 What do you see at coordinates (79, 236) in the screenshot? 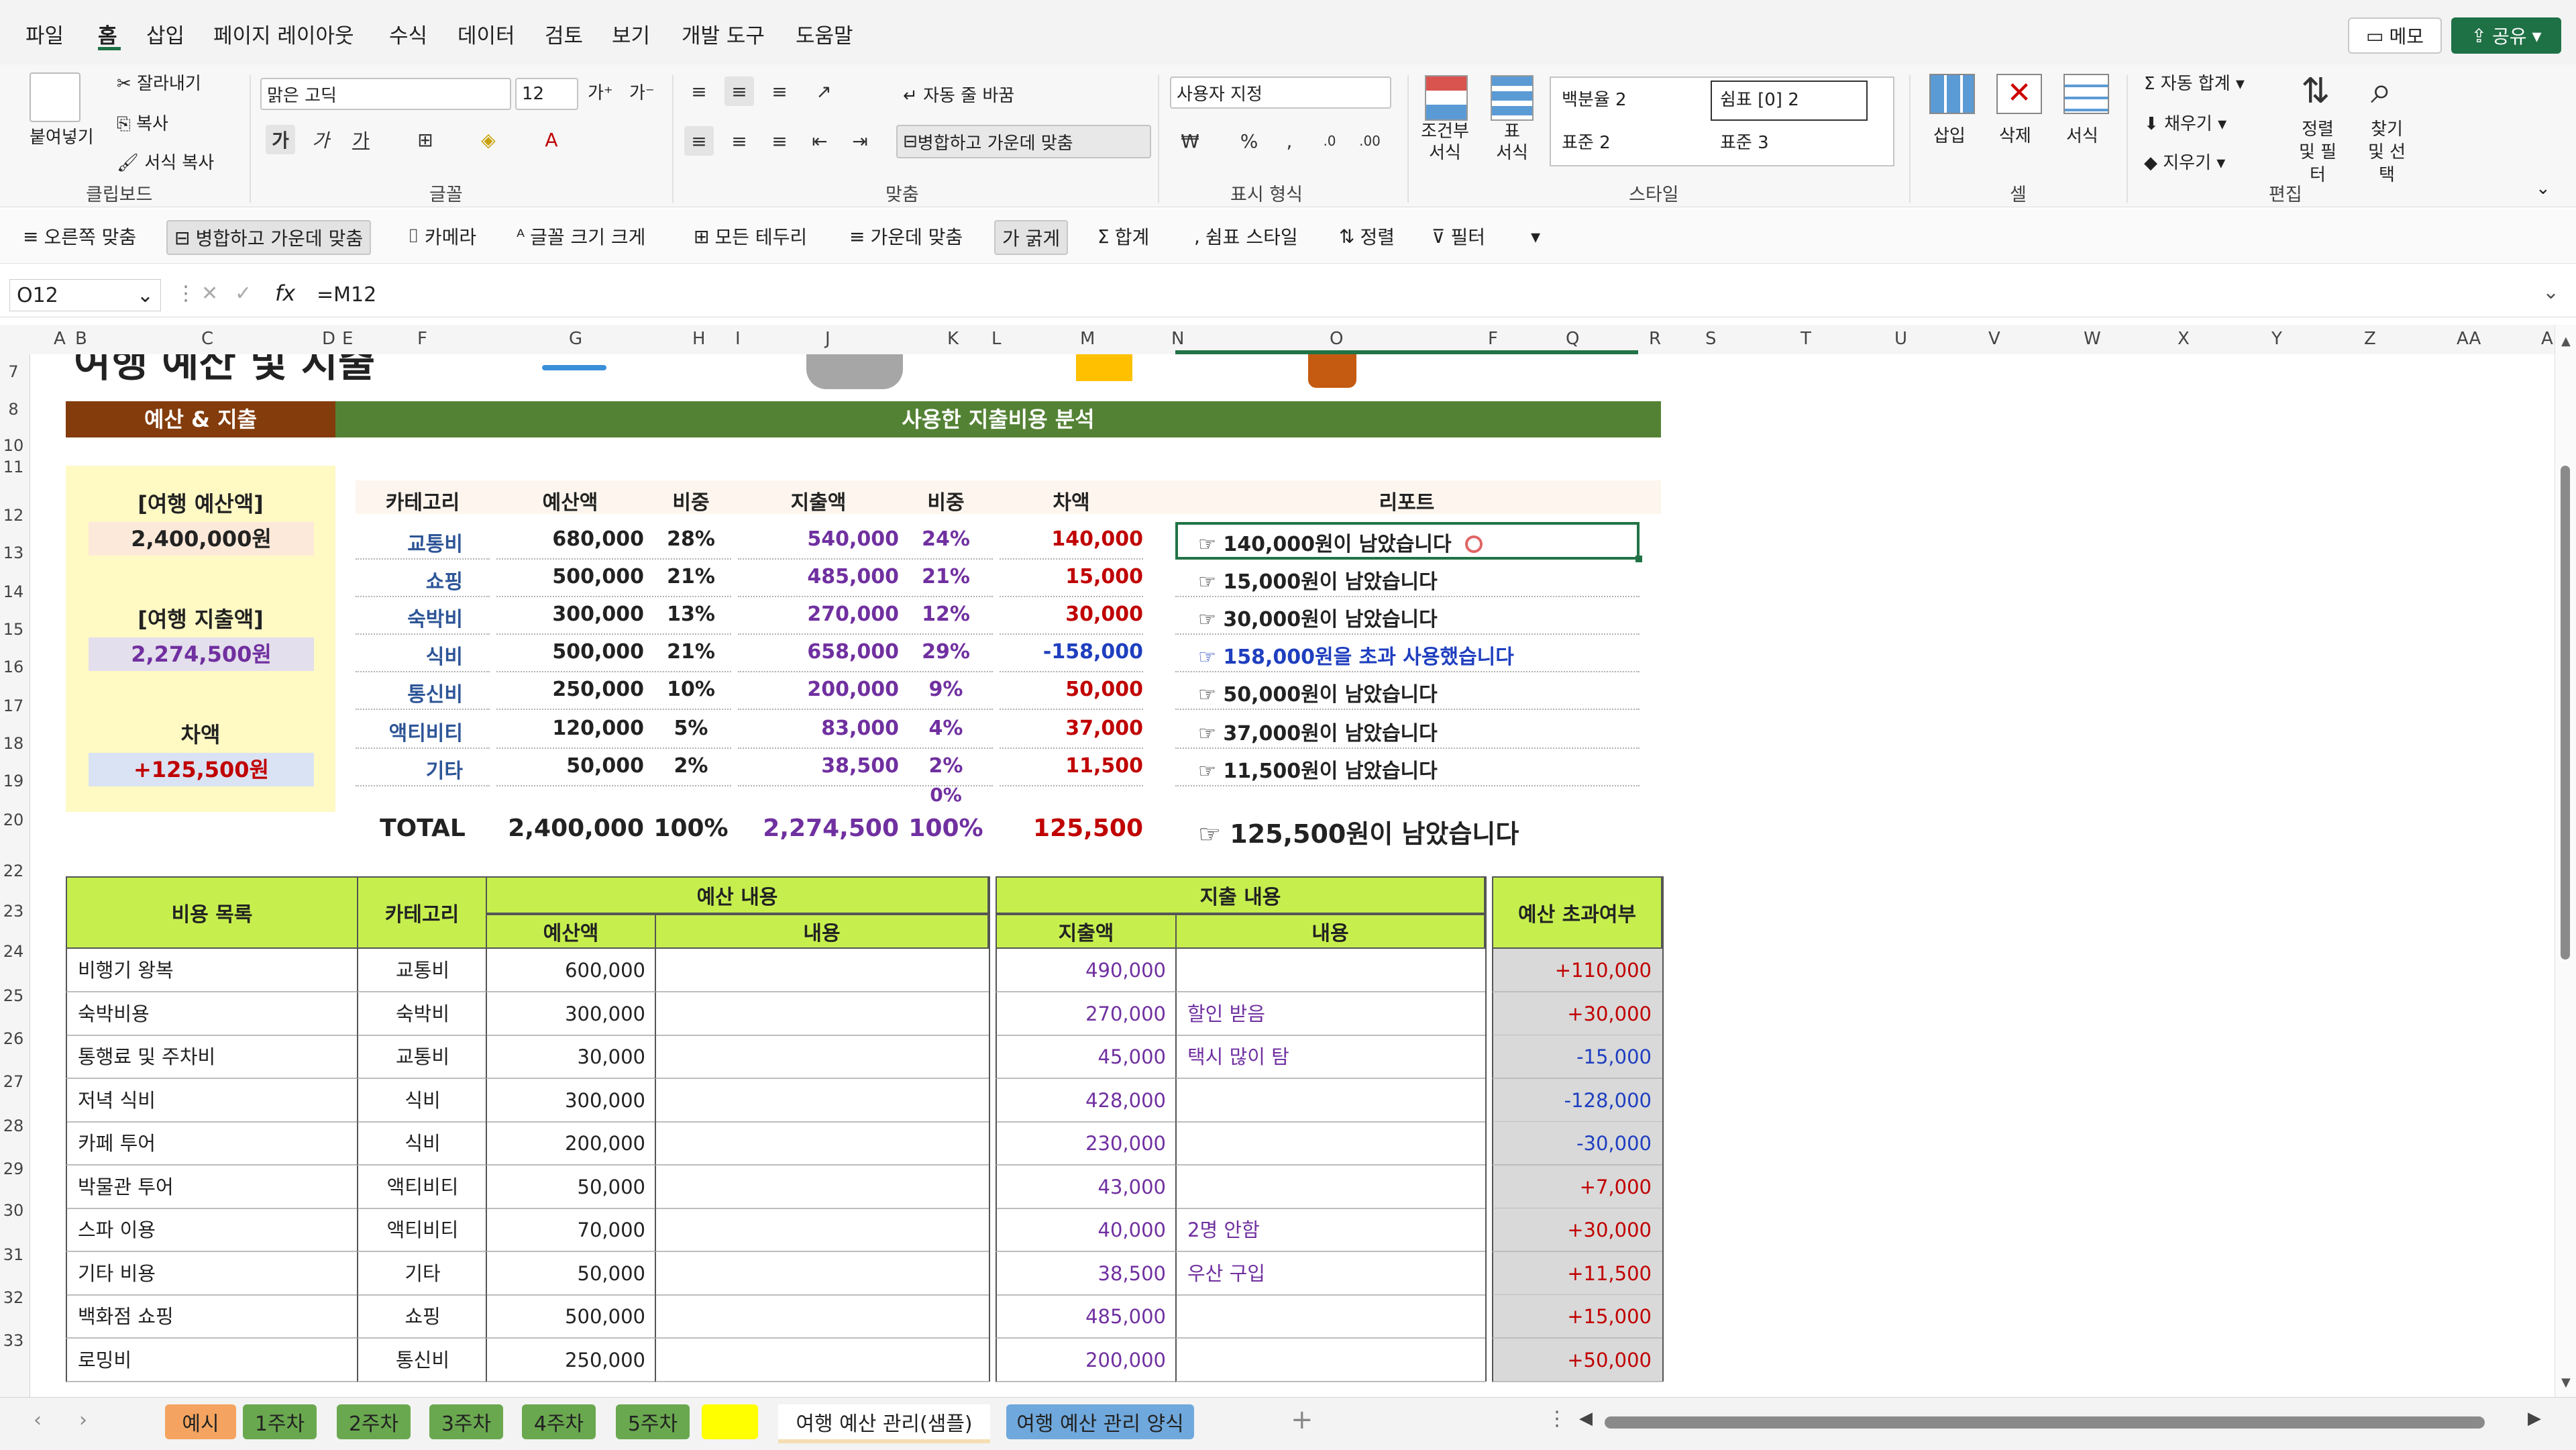
I see `qa-align-right: ≡ 오른쪽 맞춤` at bounding box center [79, 236].